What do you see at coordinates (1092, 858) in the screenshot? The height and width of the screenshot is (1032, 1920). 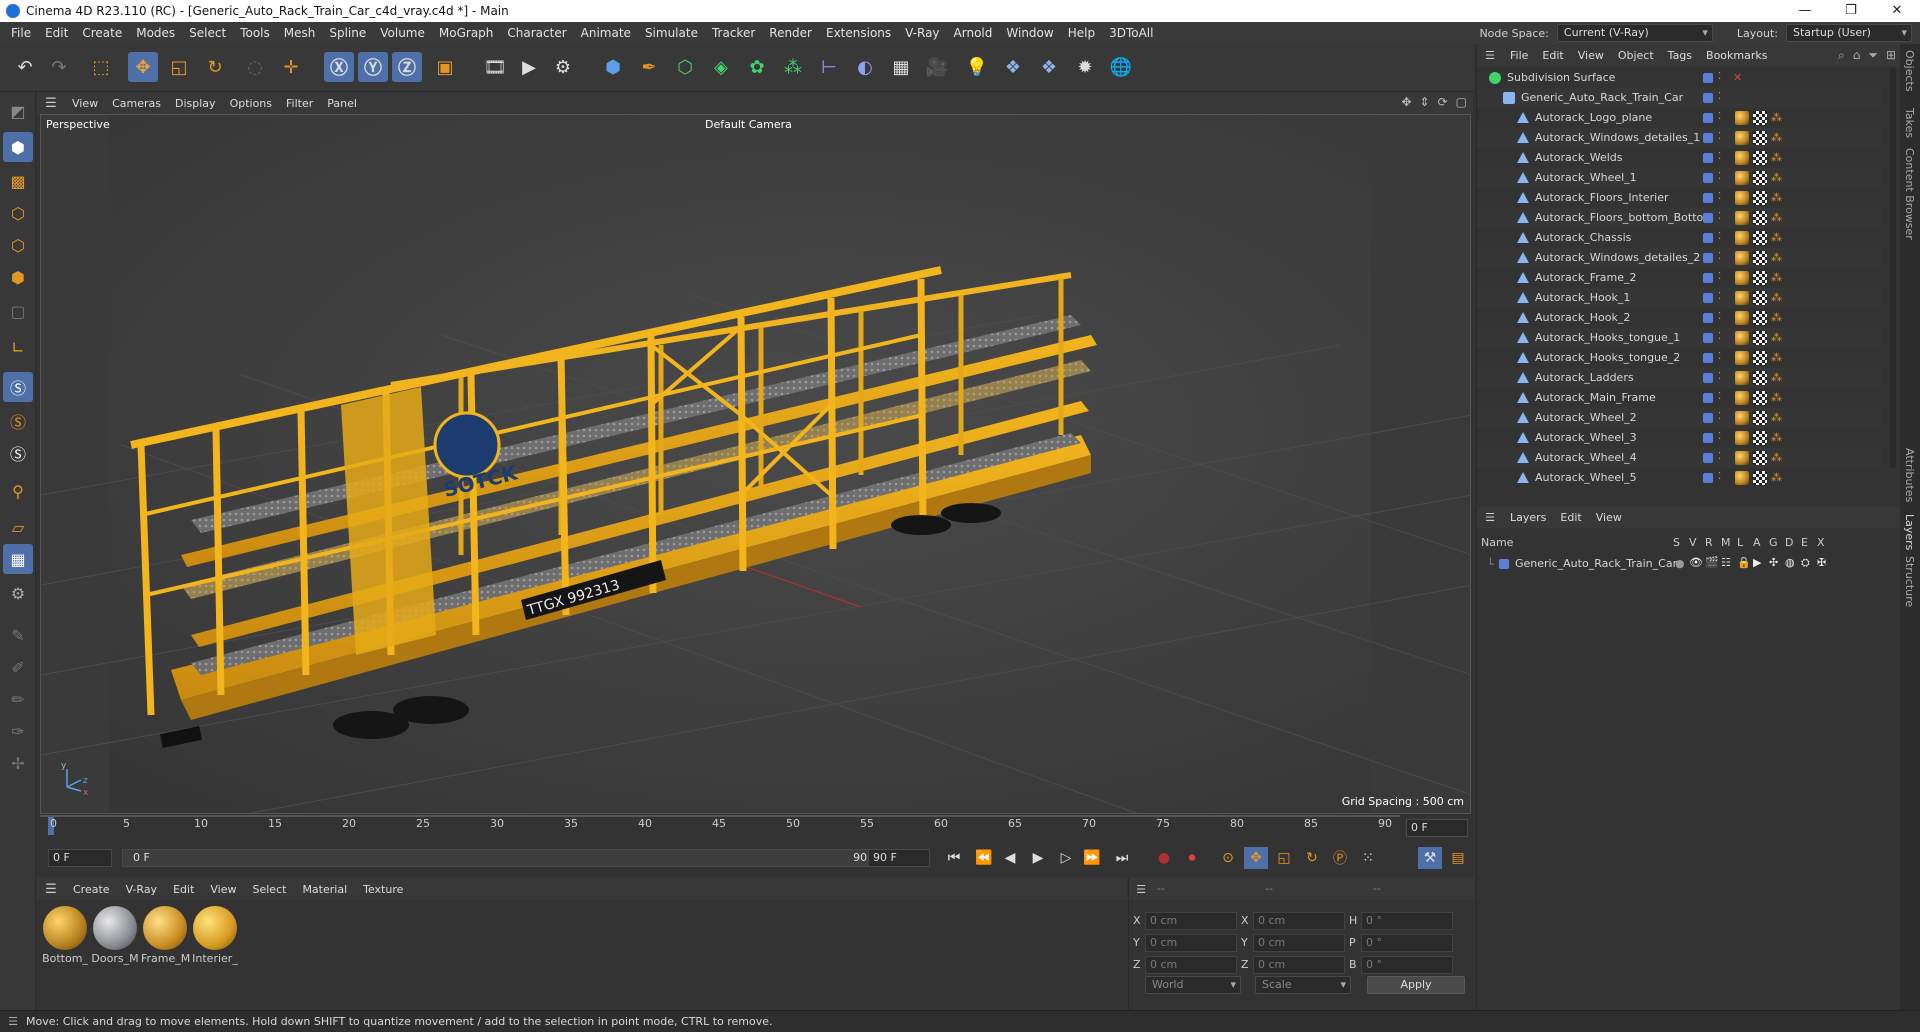 I see `next-key-icon: ⏩` at bounding box center [1092, 858].